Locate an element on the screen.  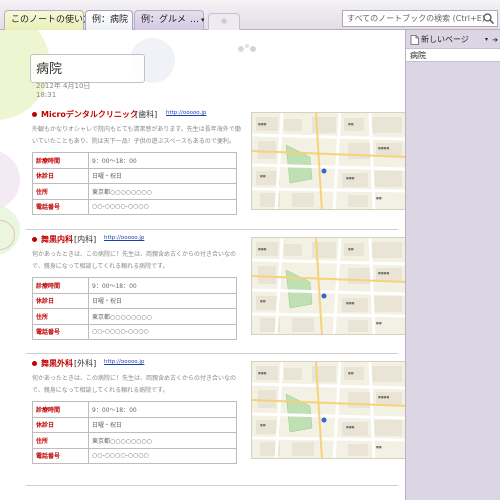
tab-hospital: 例：病院 is located at coordinates (109, 20).